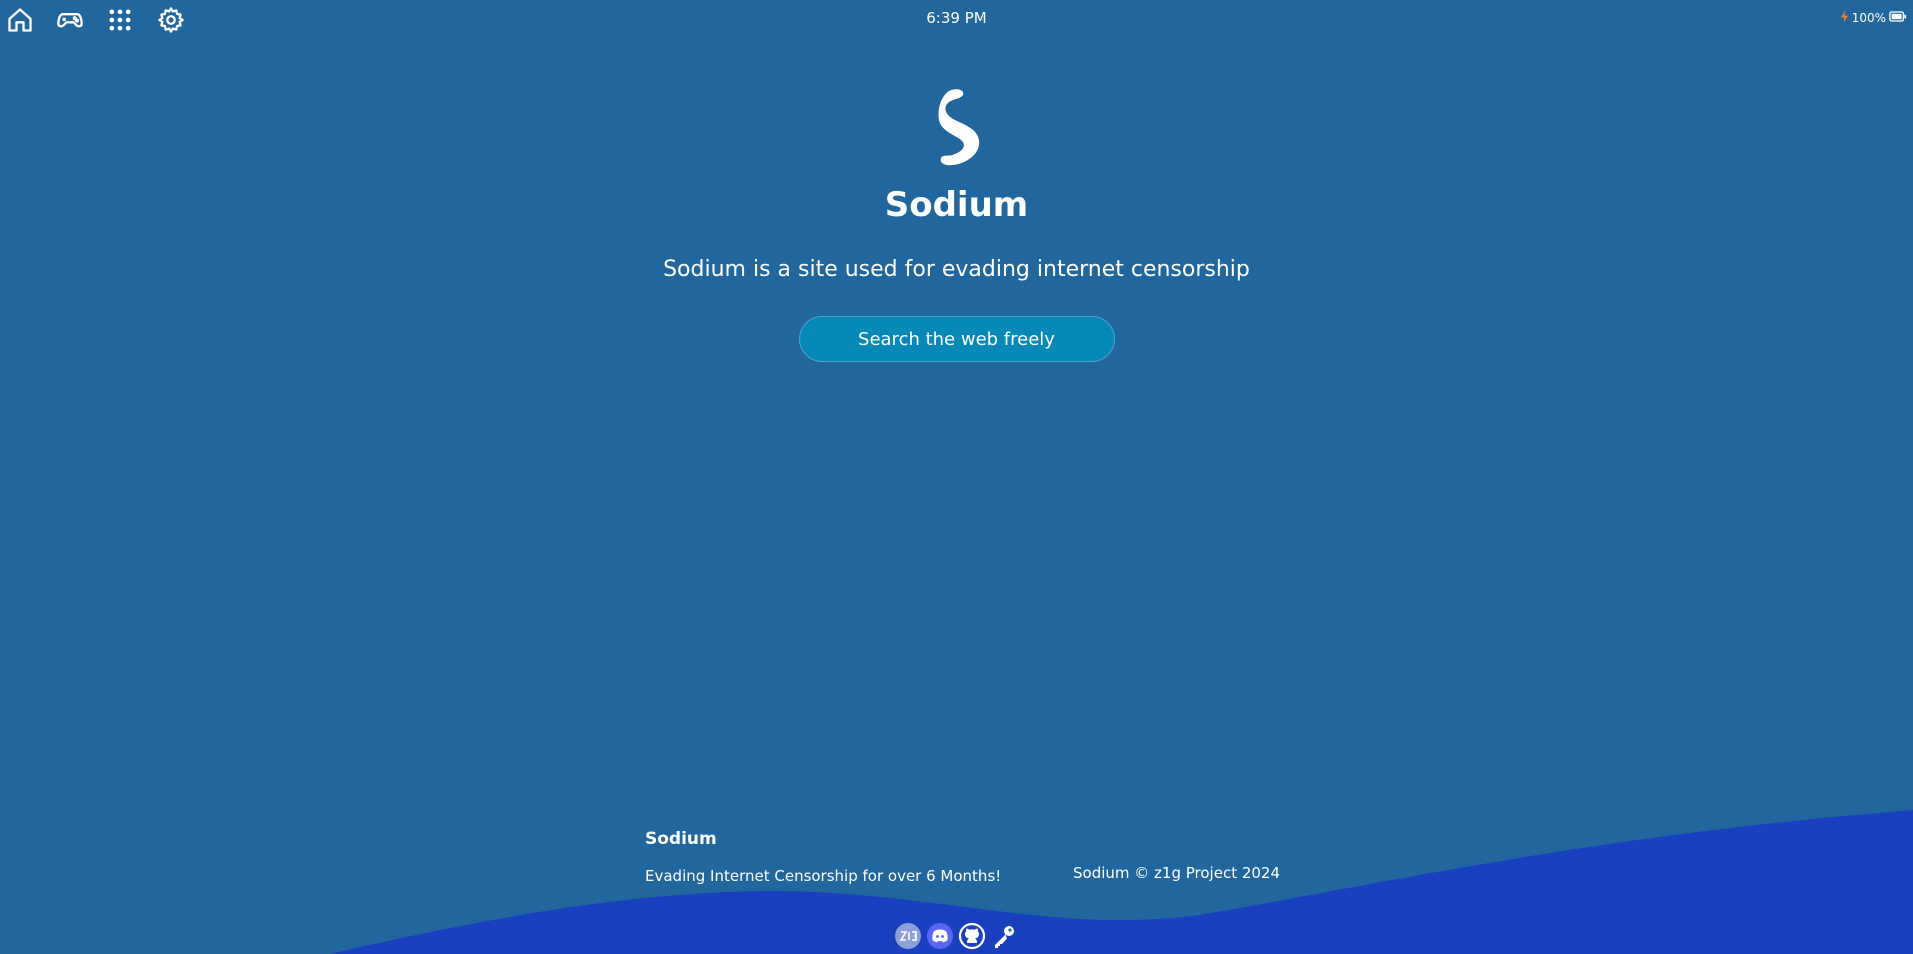 Image resolution: width=1913 pixels, height=954 pixels. I want to click on z1g-icon, so click(908, 936).